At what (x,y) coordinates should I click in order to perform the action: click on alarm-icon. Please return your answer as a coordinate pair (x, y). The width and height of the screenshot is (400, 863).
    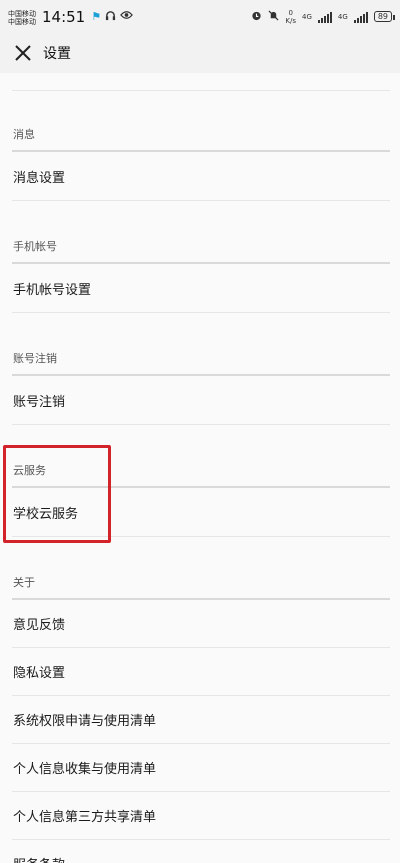
    Looking at the image, I should click on (256, 17).